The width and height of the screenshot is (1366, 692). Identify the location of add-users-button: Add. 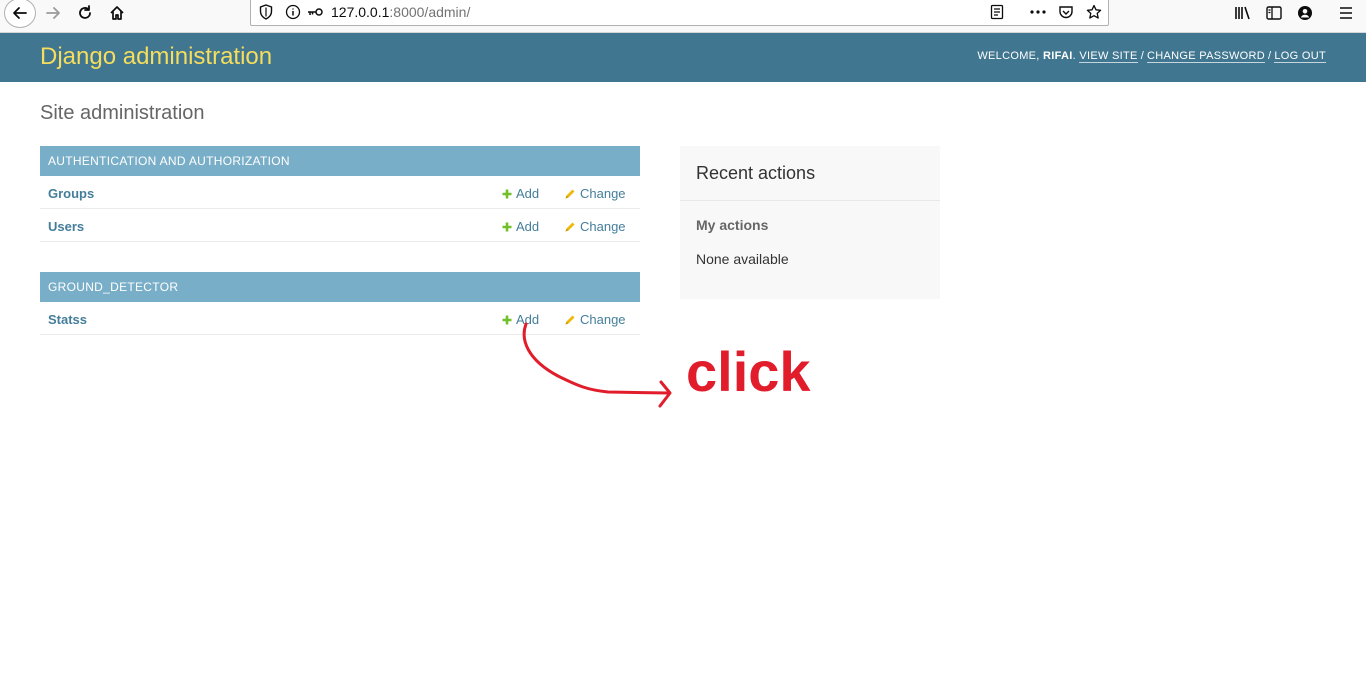
(520, 226).